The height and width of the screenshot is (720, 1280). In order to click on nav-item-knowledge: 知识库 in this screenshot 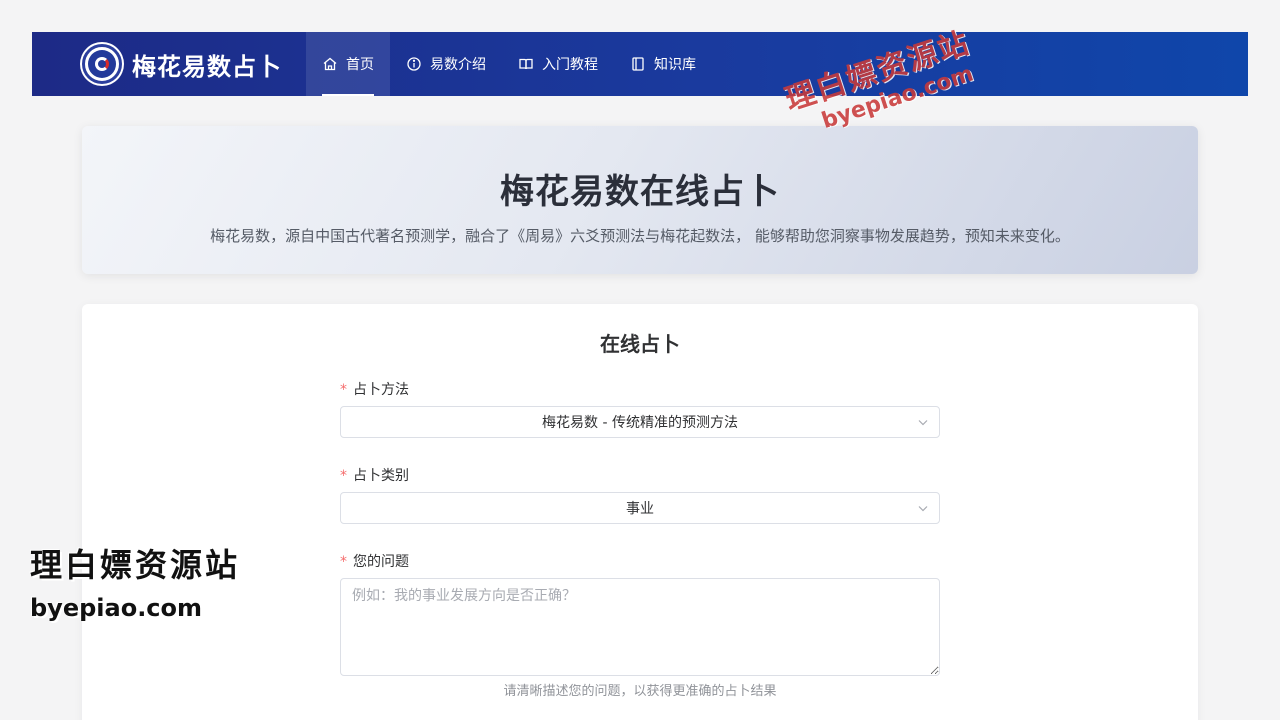, I will do `click(663, 64)`.